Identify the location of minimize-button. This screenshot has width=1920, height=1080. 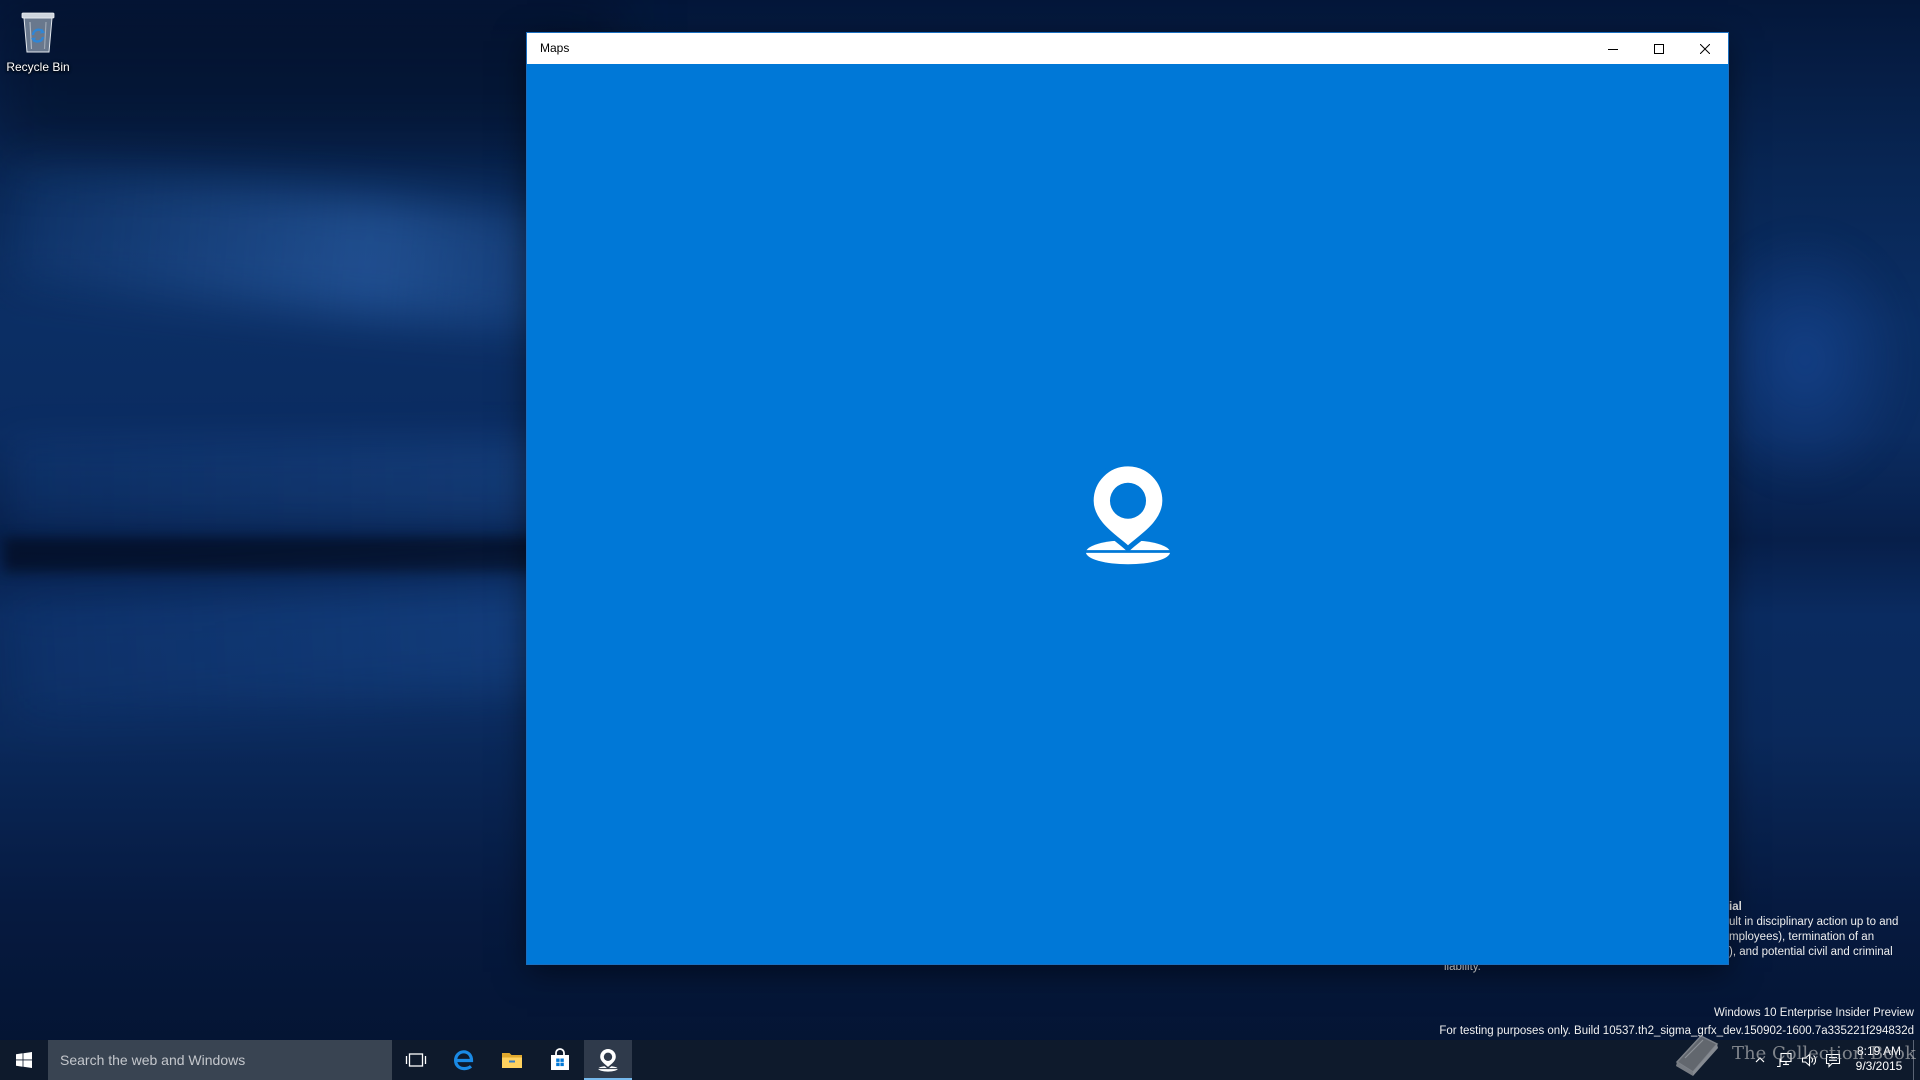
(1613, 48).